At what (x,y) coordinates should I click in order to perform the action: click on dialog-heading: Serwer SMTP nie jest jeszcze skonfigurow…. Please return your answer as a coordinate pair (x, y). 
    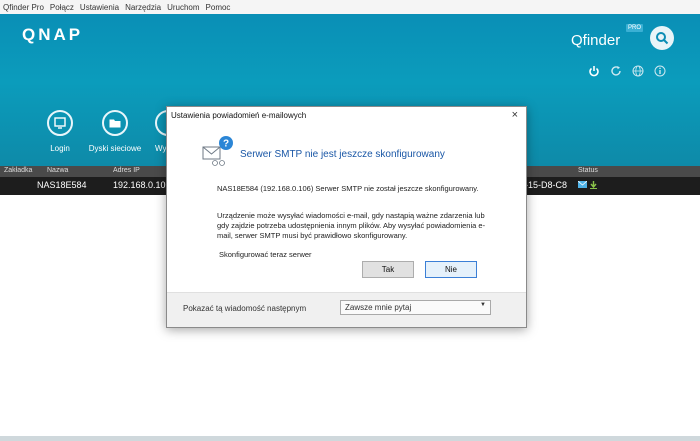
    Looking at the image, I should click on (342, 154).